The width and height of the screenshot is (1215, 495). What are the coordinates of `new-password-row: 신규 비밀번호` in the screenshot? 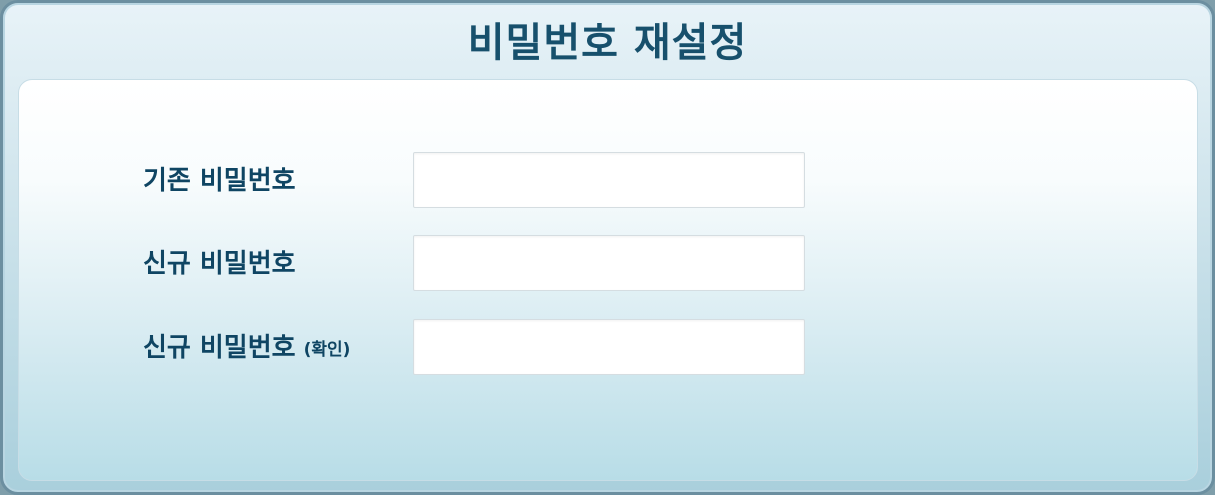 It's located at (608, 264).